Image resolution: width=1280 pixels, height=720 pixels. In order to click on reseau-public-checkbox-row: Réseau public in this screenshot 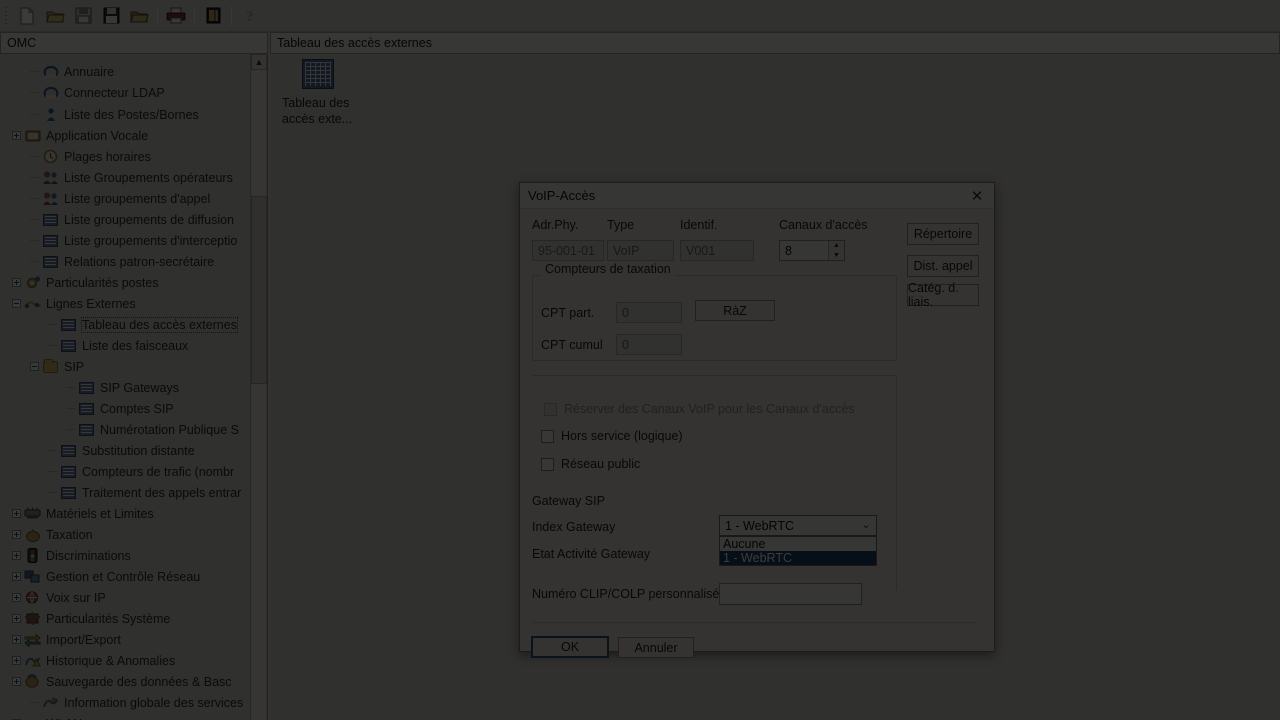, I will do `click(590, 464)`.